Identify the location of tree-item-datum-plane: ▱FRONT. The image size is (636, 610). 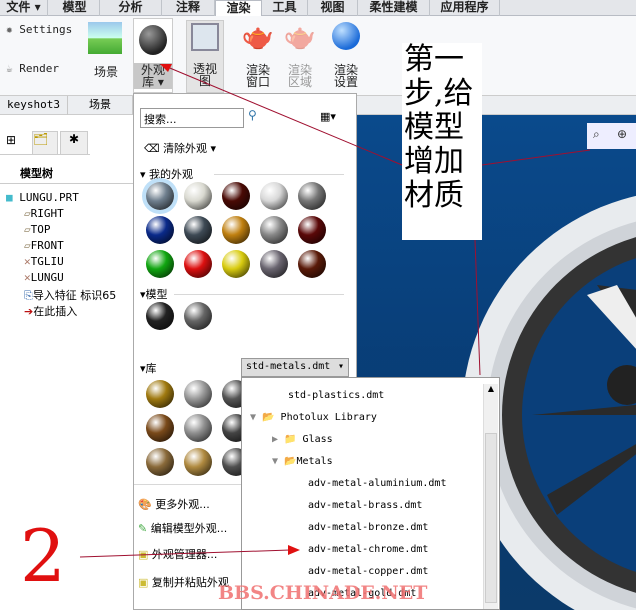
(44, 245).